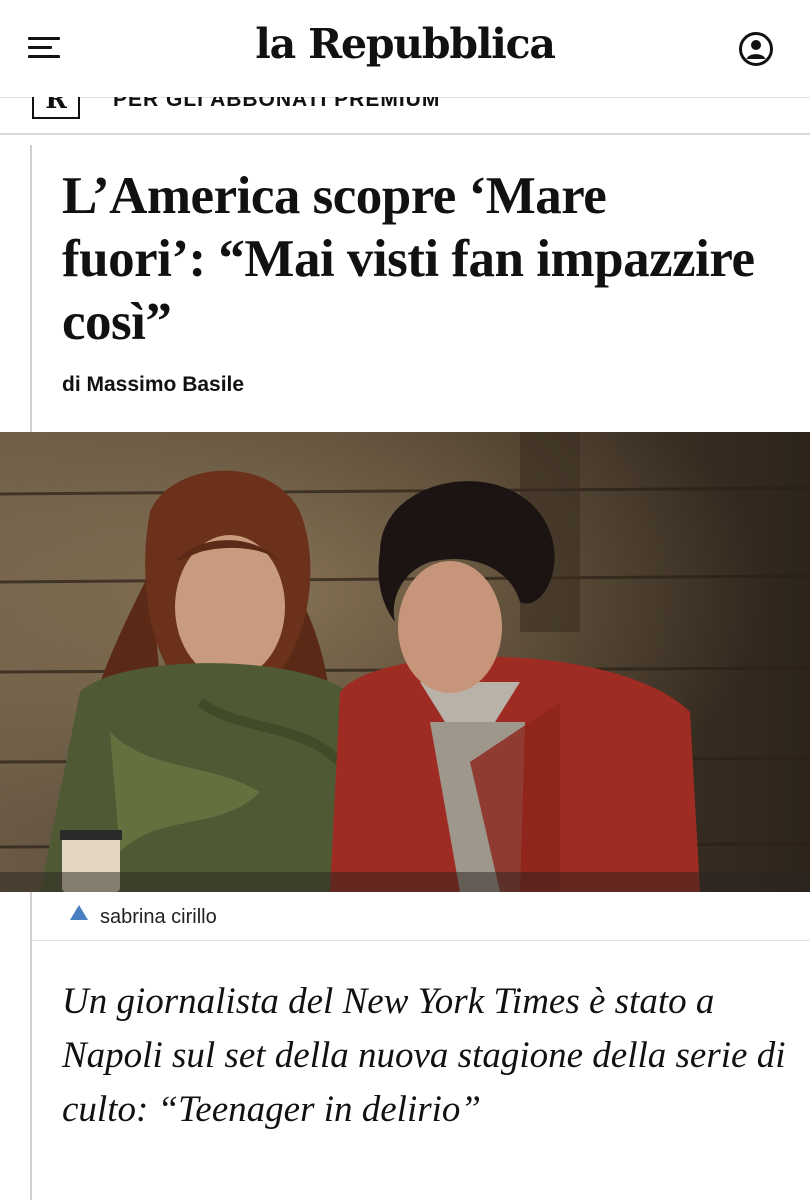 The height and width of the screenshot is (1200, 810). I want to click on site-logo: la Repubblica, so click(405, 44).